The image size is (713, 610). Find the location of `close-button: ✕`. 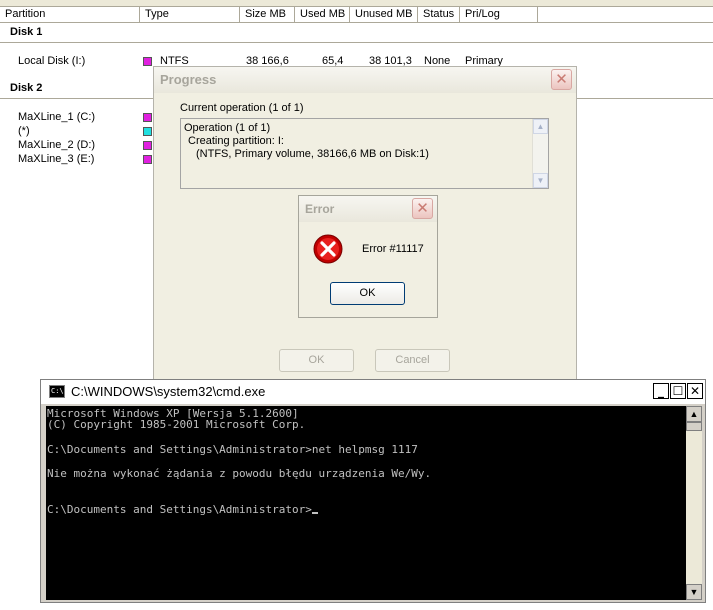

close-button: ✕ is located at coordinates (561, 79).